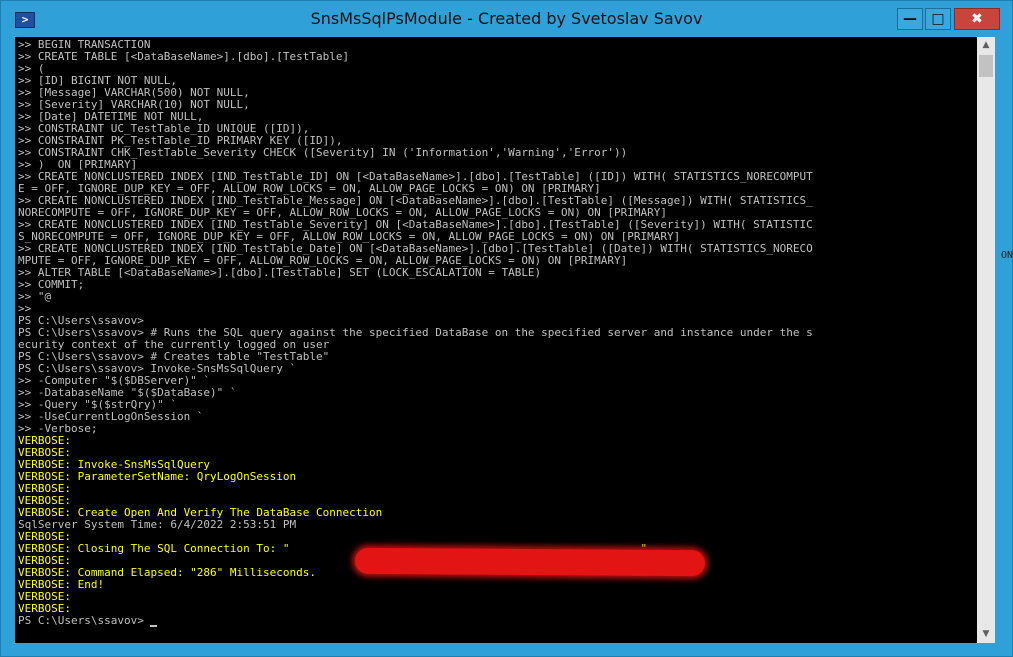 The height and width of the screenshot is (657, 1013). What do you see at coordinates (61, 584) in the screenshot?
I see `verbose-line: VERBOSE: End!` at bounding box center [61, 584].